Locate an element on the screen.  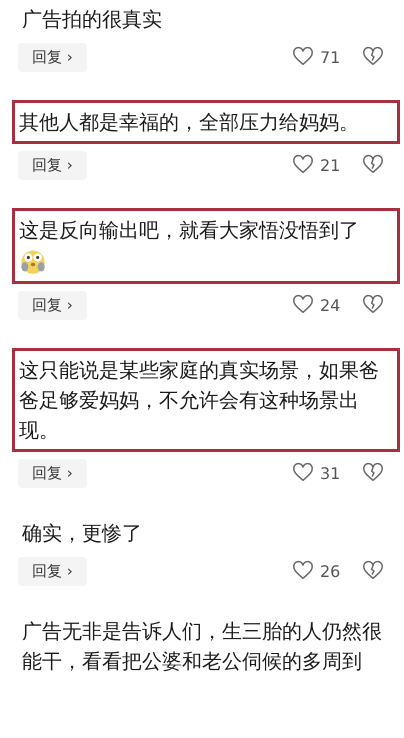
like-count: 24 is located at coordinates (331, 305).